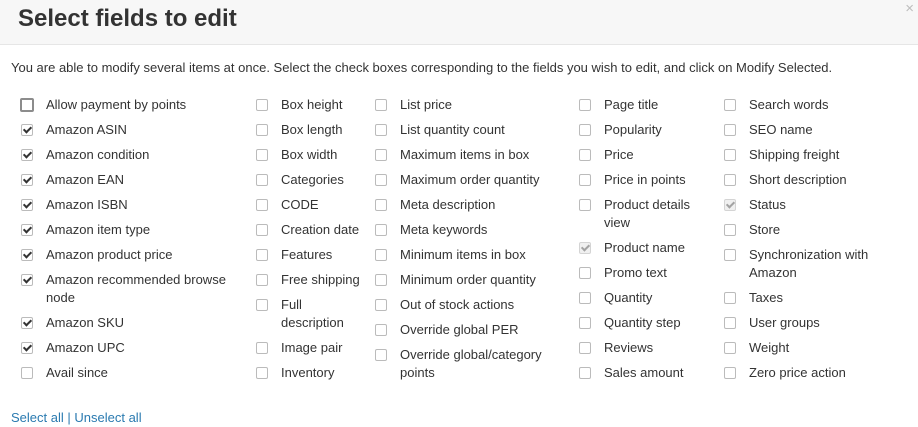  What do you see at coordinates (452, 130) in the screenshot?
I see `field-label: List quantity count` at bounding box center [452, 130].